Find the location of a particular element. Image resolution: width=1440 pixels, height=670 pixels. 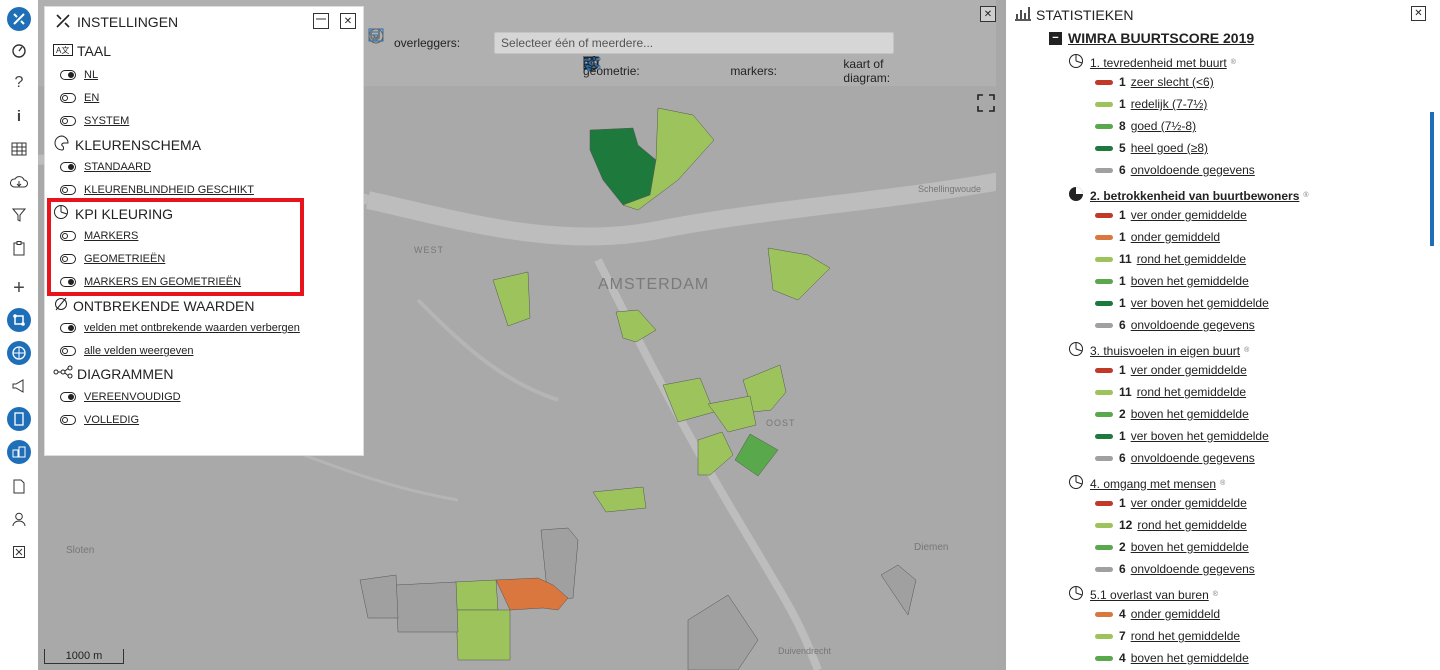

legend-label: goed (7½-8) is located at coordinates (1163, 126).